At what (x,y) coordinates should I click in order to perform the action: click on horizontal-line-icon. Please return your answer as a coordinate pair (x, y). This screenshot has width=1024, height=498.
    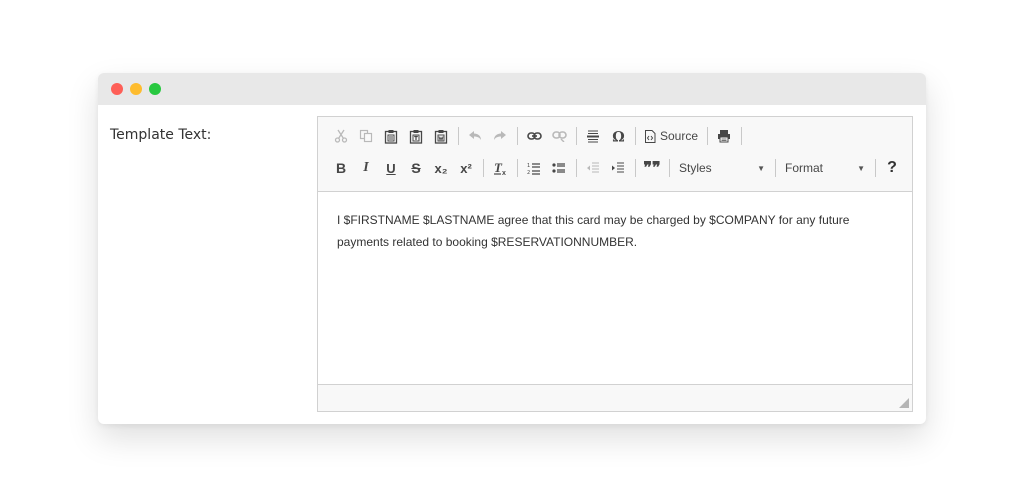
    Looking at the image, I should click on (593, 136).